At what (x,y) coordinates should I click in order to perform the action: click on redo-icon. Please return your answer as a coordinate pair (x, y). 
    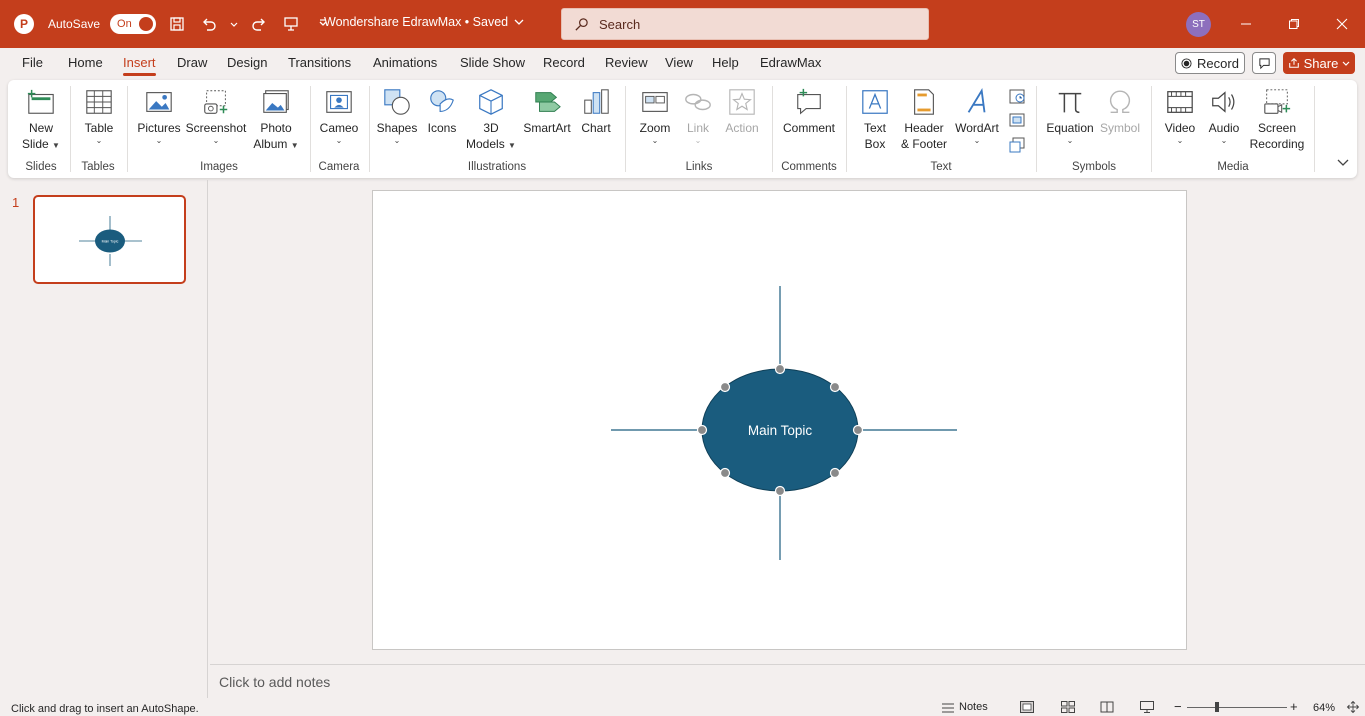
    Looking at the image, I should click on (259, 24).